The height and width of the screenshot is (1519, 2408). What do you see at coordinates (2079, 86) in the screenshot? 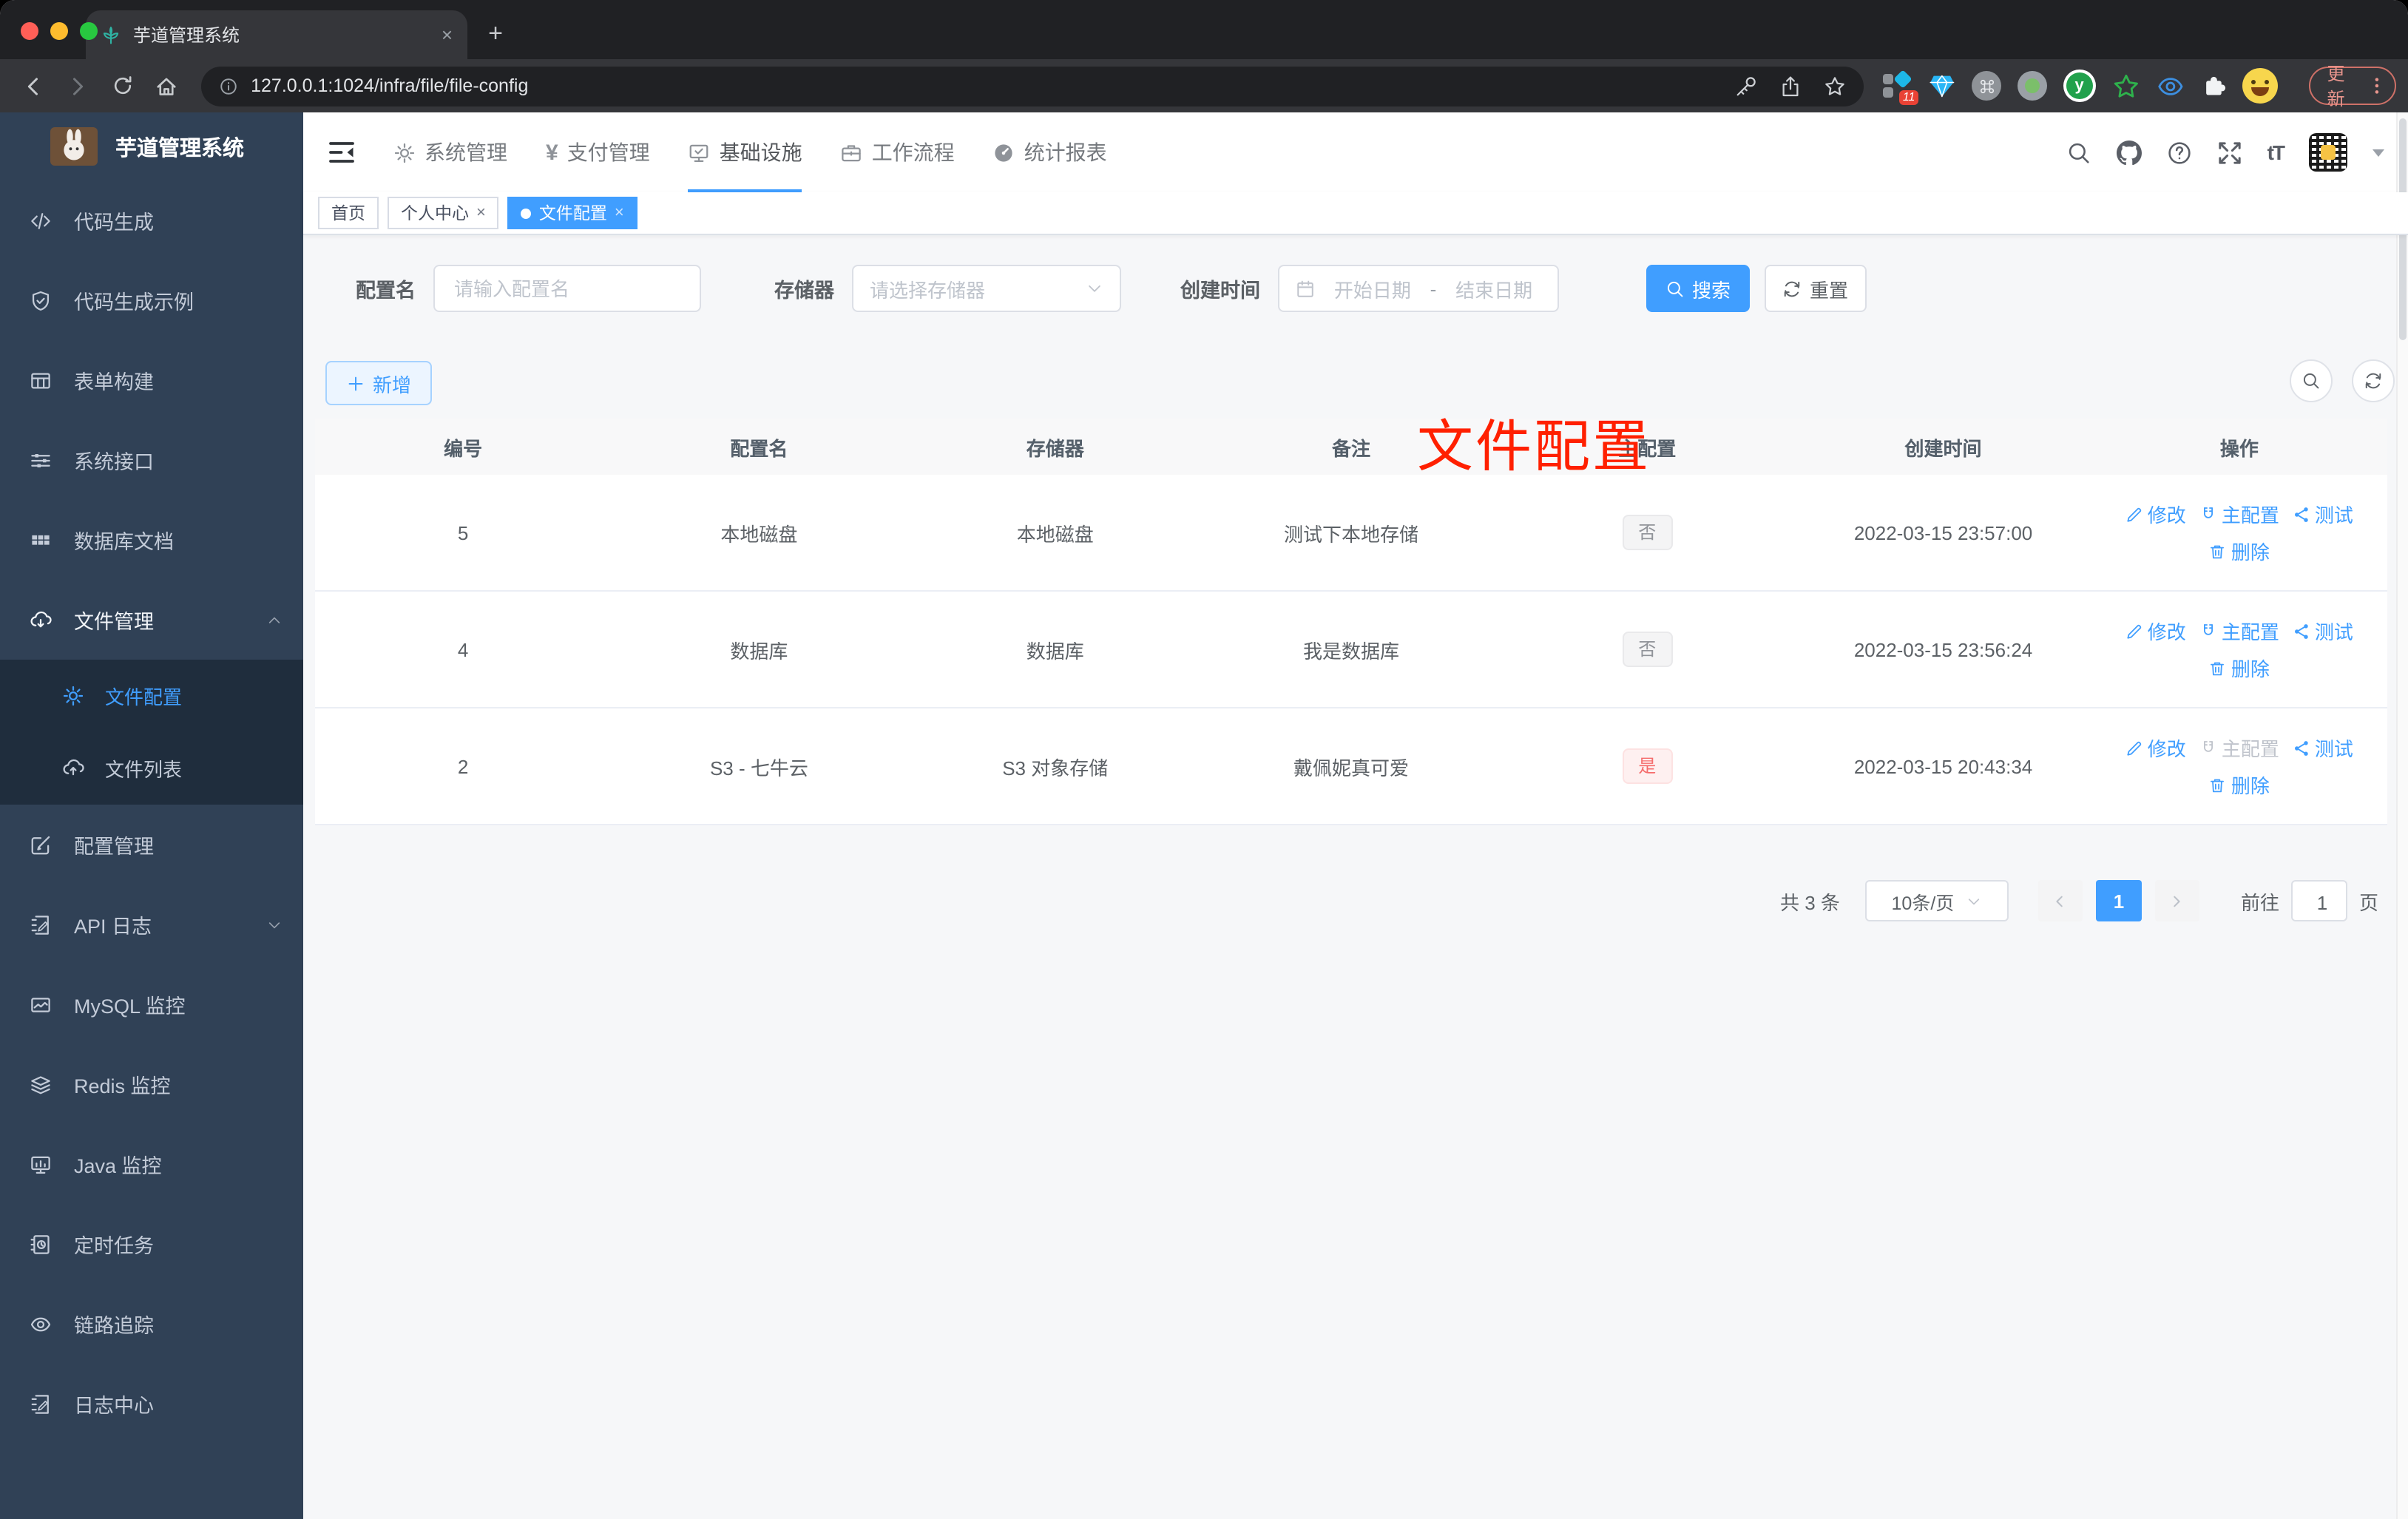
I see `extension-y-icon: y` at bounding box center [2079, 86].